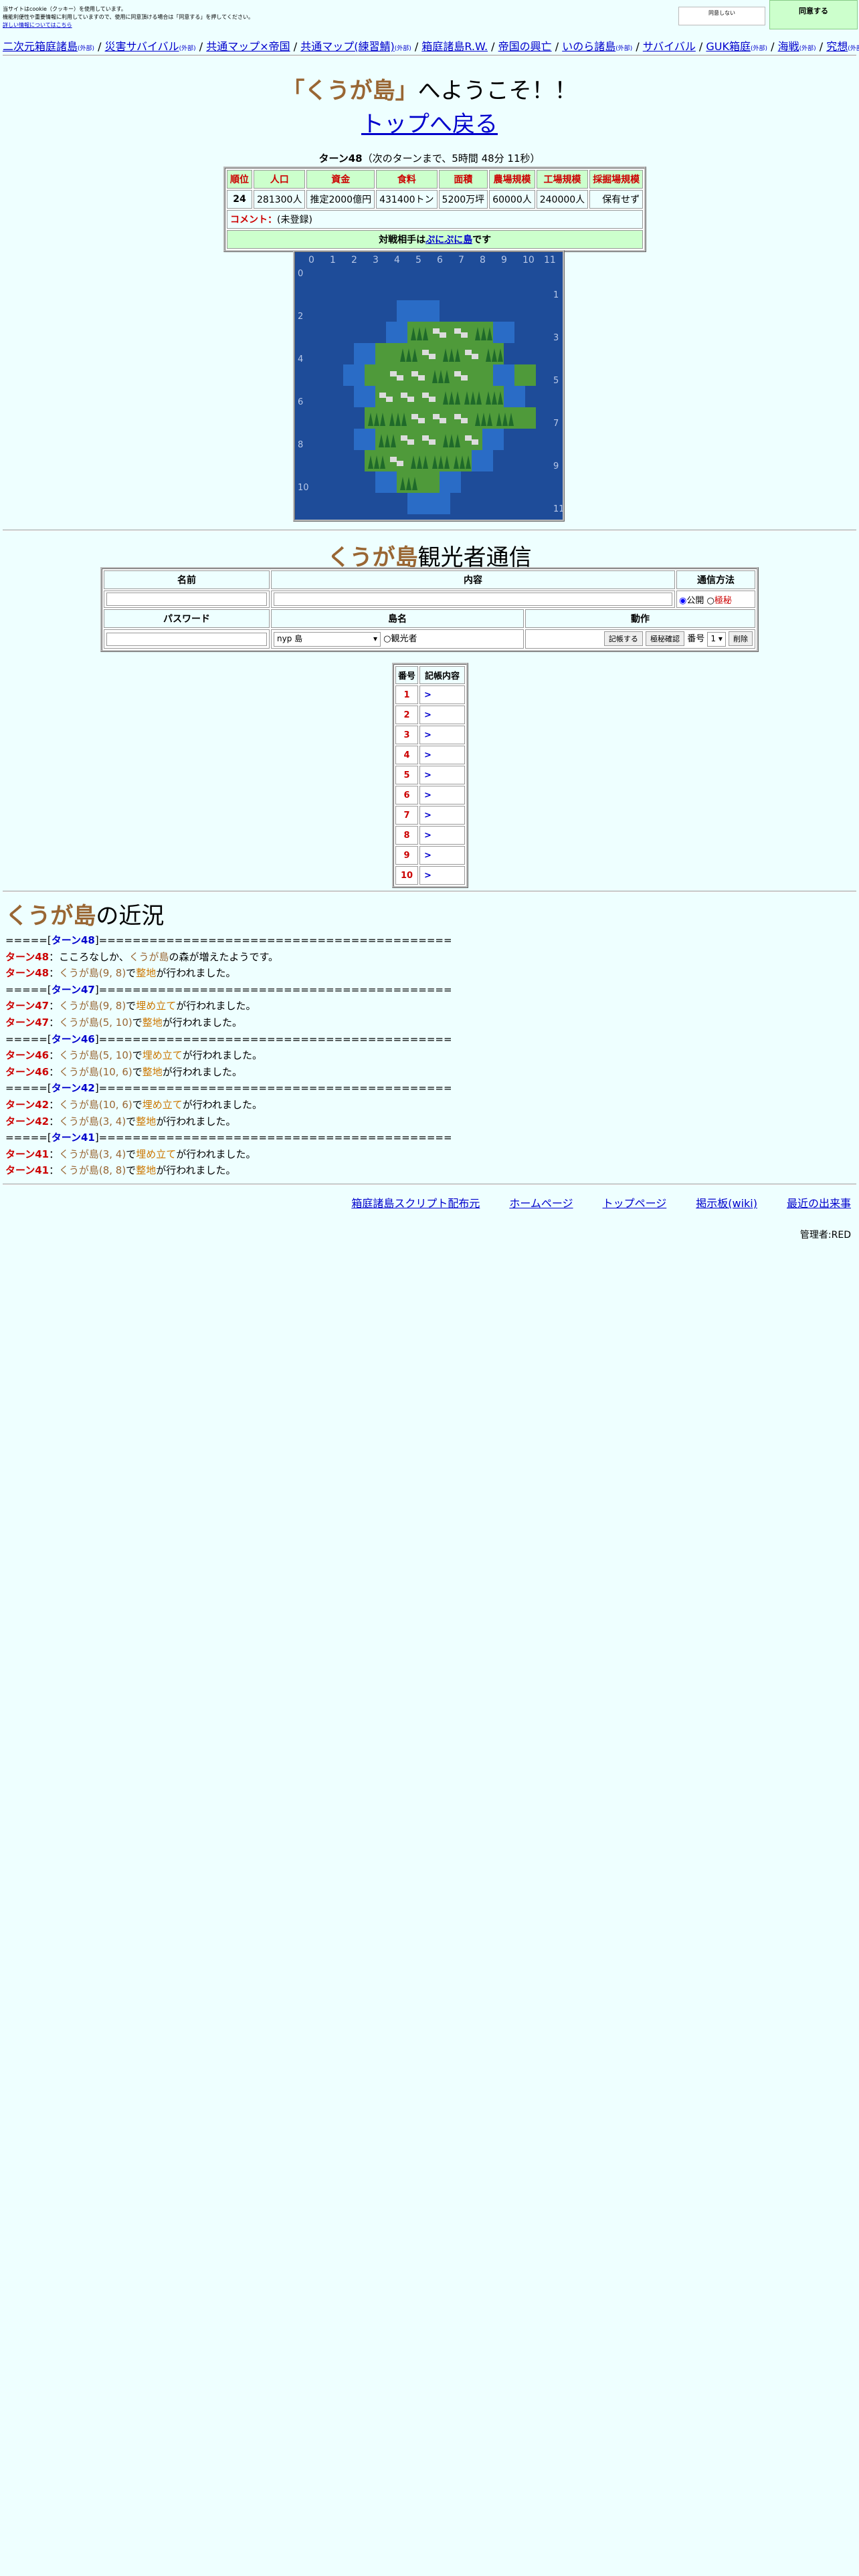 This screenshot has width=859, height=2576. Describe the element at coordinates (333, 260) in the screenshot. I see `map-col-label: 1` at that location.